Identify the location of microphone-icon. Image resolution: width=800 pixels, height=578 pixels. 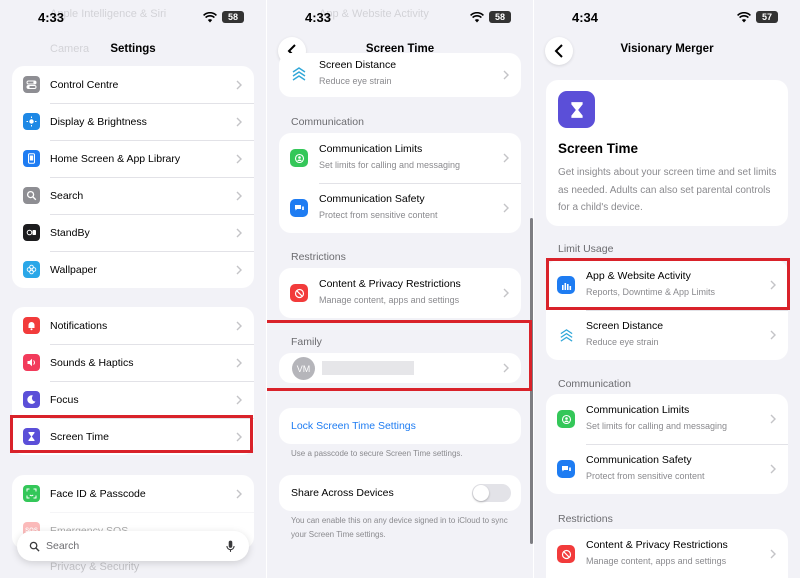
(230, 546).